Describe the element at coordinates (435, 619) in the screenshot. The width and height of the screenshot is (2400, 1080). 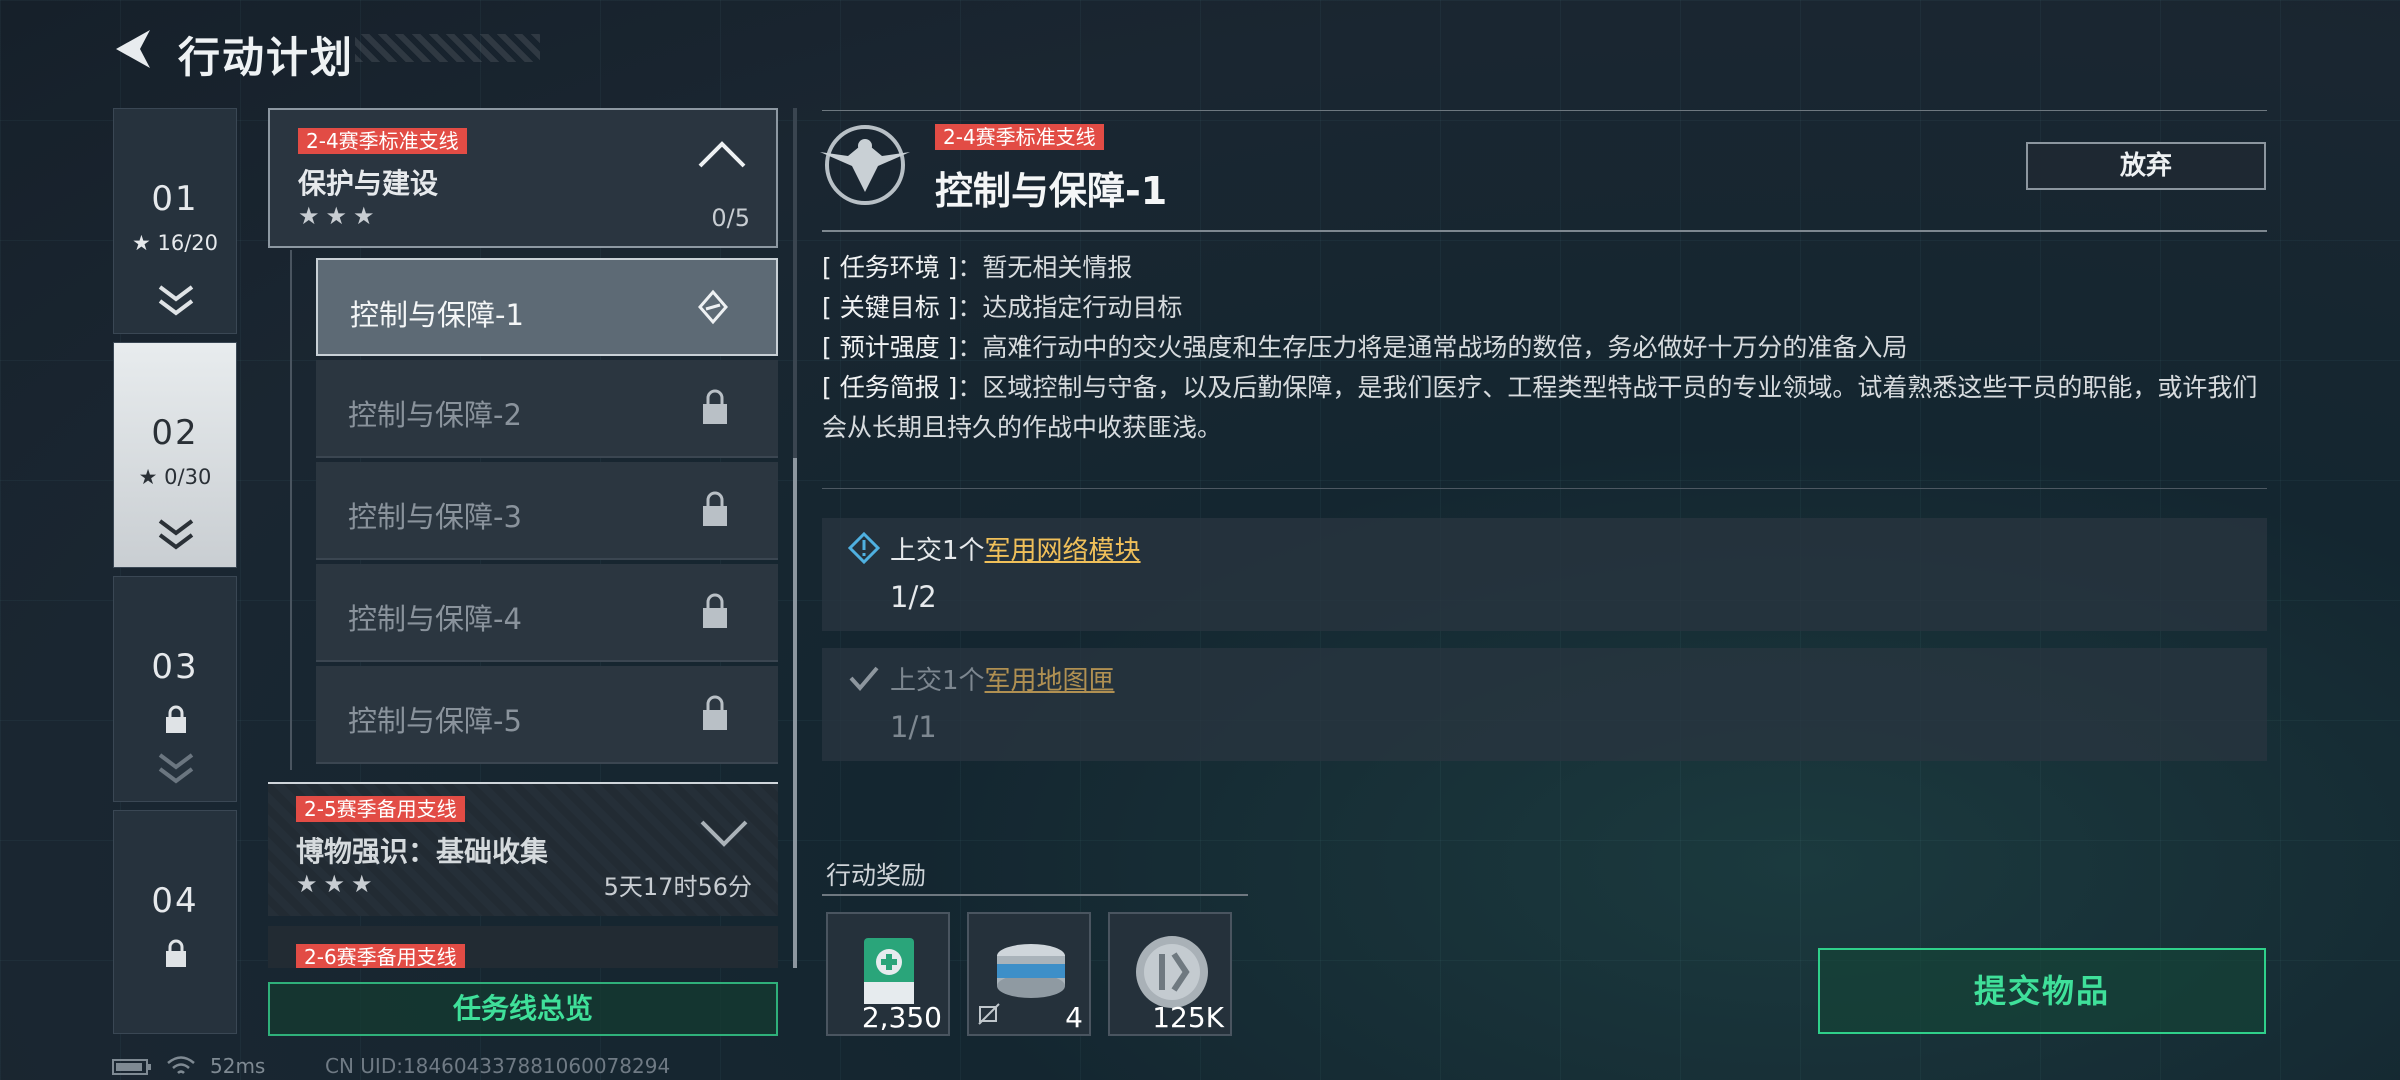
I see `mission-item-label: 控制与保障-4` at that location.